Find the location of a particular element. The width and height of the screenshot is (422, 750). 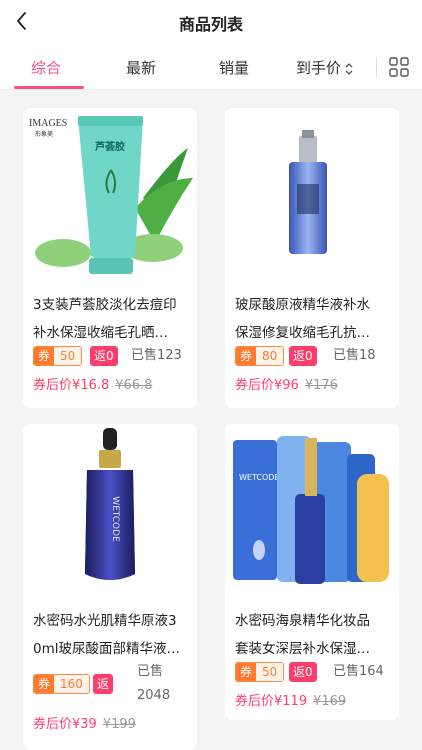

sold-count: 已售 2048 is located at coordinates (153, 684).